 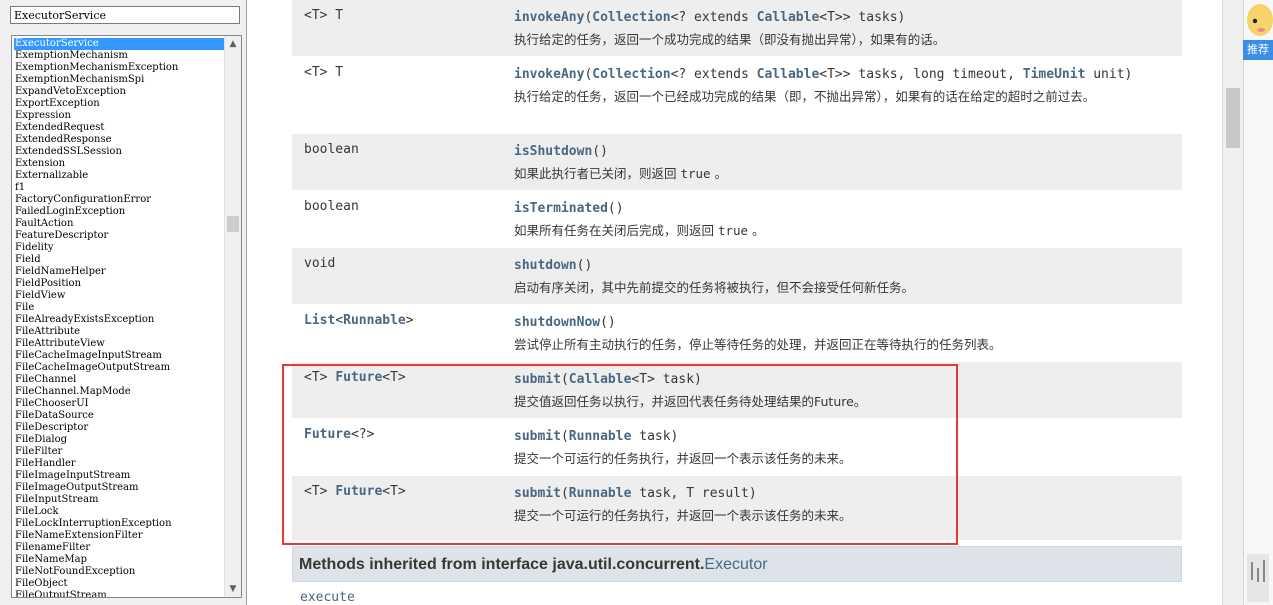 What do you see at coordinates (119, 56) in the screenshot?
I see `class-list-item: ExemptionMechanism` at bounding box center [119, 56].